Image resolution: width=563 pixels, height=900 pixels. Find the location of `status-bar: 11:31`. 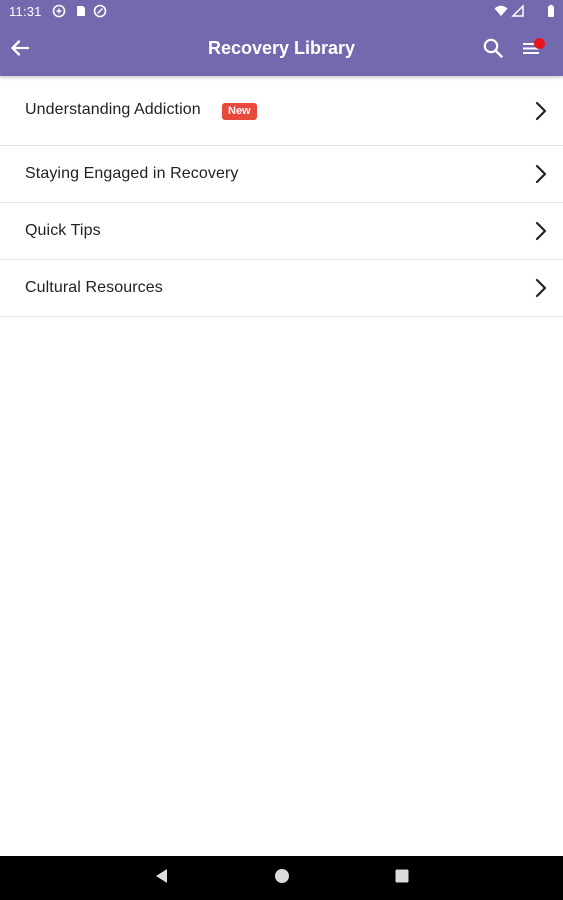

status-bar: 11:31 is located at coordinates (281, 12).